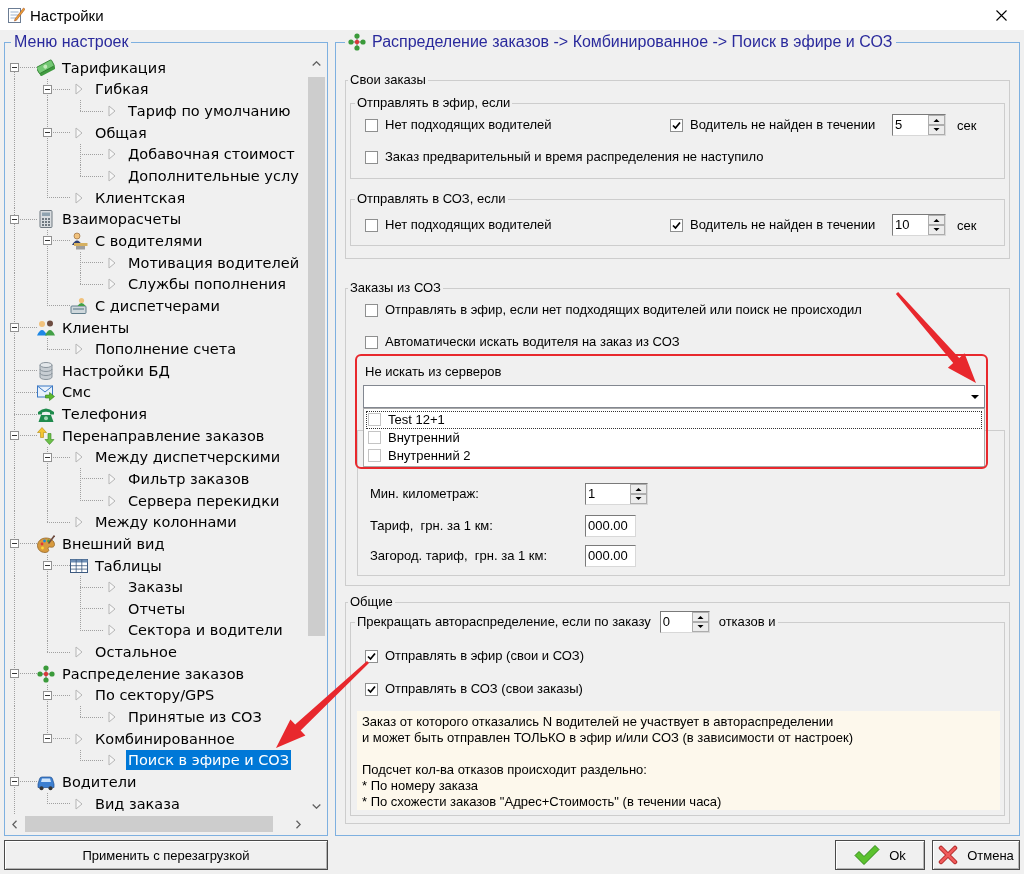 The width and height of the screenshot is (1024, 874). What do you see at coordinates (209, 111) in the screenshot?
I see `tree-item: Тариф по умолчанию` at bounding box center [209, 111].